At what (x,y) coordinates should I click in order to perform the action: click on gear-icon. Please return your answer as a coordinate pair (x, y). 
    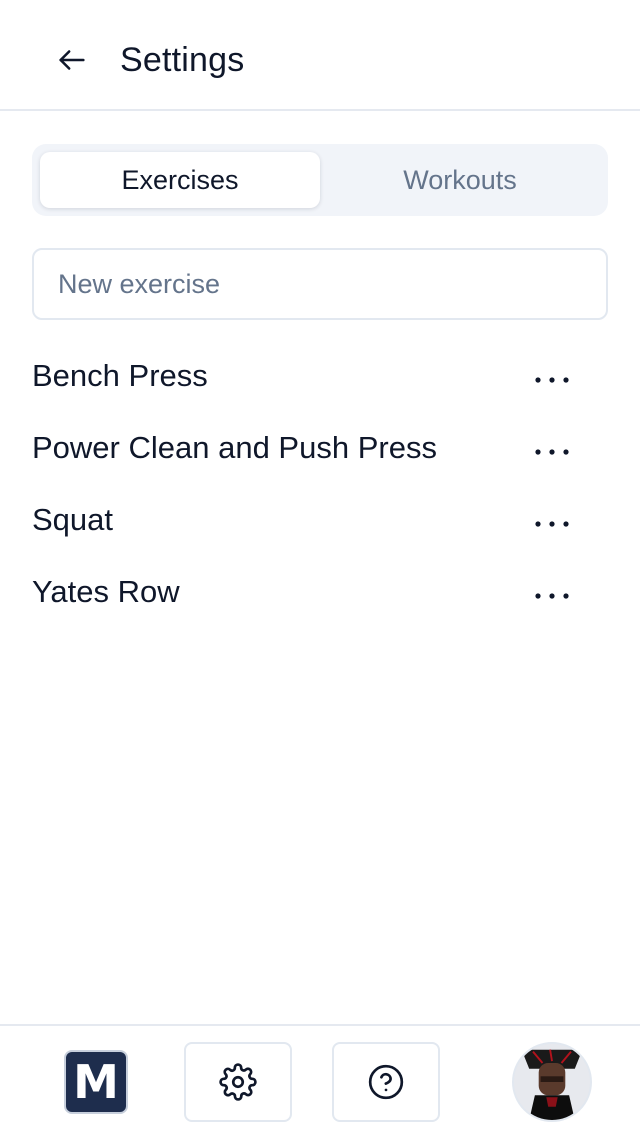
    Looking at the image, I should click on (238, 1082).